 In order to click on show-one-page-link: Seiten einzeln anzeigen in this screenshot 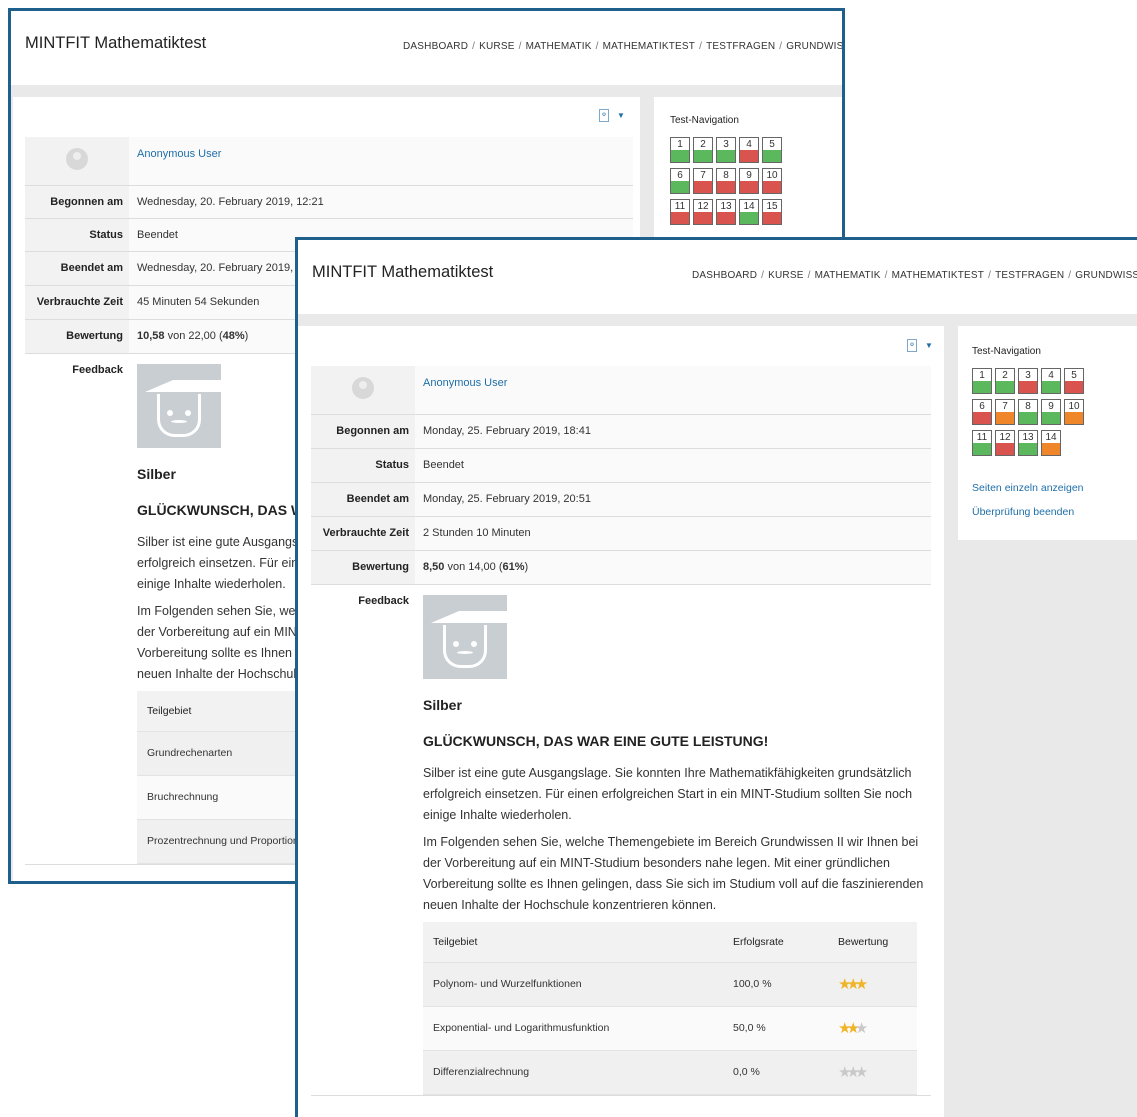, I will do `click(1028, 488)`.